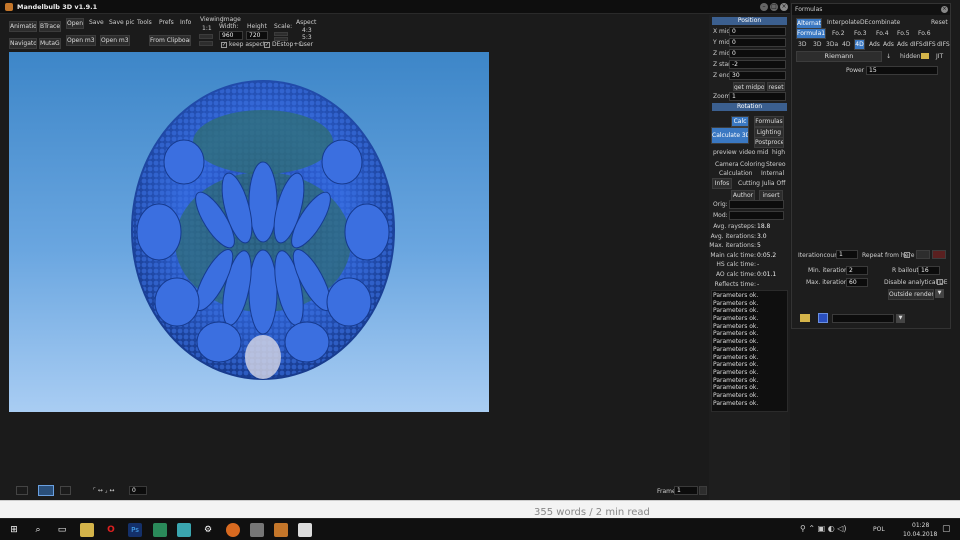  I want to click on mid-option: mid, so click(762, 153).